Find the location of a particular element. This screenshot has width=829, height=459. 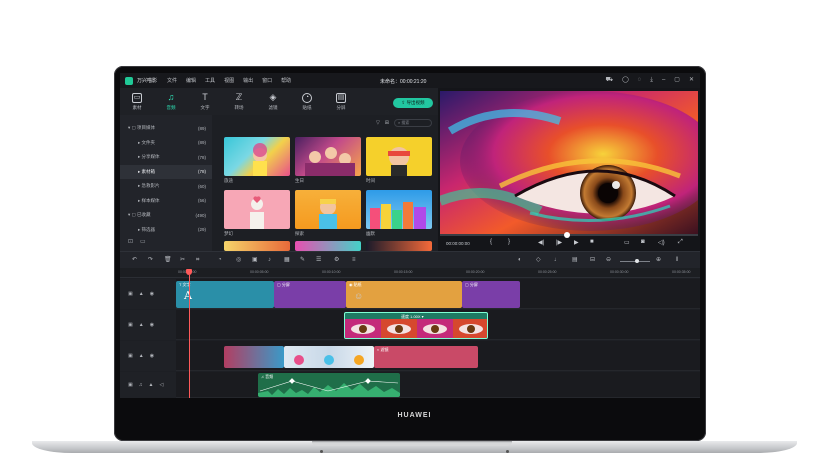

shield-icon: ◇ is located at coordinates (538, 260).